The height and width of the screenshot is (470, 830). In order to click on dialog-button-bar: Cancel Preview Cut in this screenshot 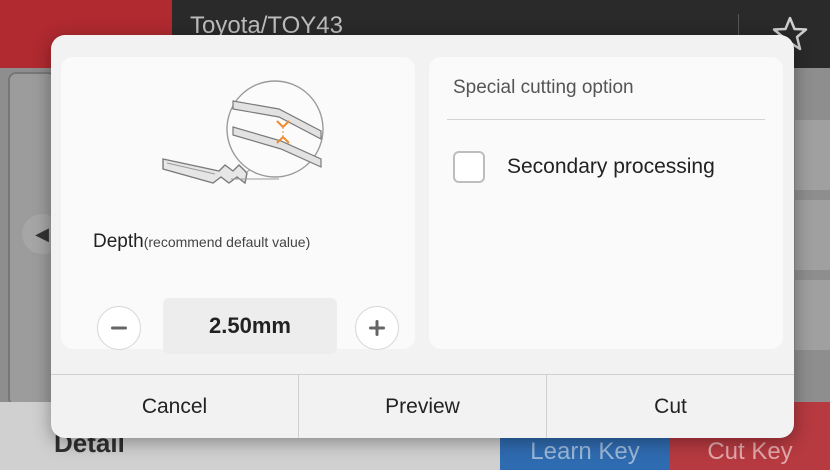, I will do `click(422, 406)`.